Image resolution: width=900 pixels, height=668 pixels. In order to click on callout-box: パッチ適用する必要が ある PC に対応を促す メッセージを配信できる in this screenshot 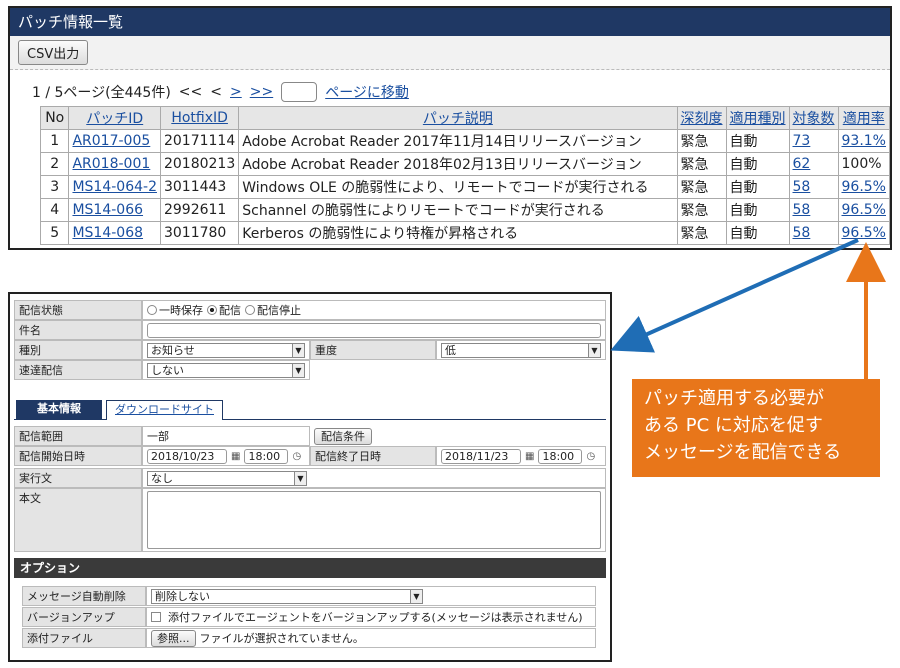, I will do `click(756, 428)`.